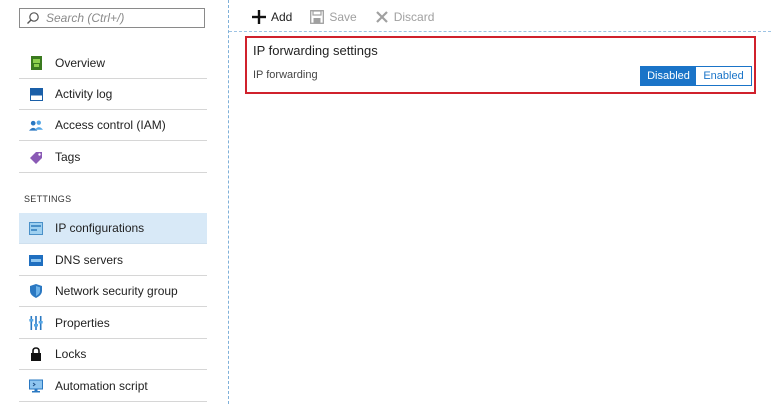  What do you see at coordinates (121, 18) in the screenshot?
I see `search-input` at bounding box center [121, 18].